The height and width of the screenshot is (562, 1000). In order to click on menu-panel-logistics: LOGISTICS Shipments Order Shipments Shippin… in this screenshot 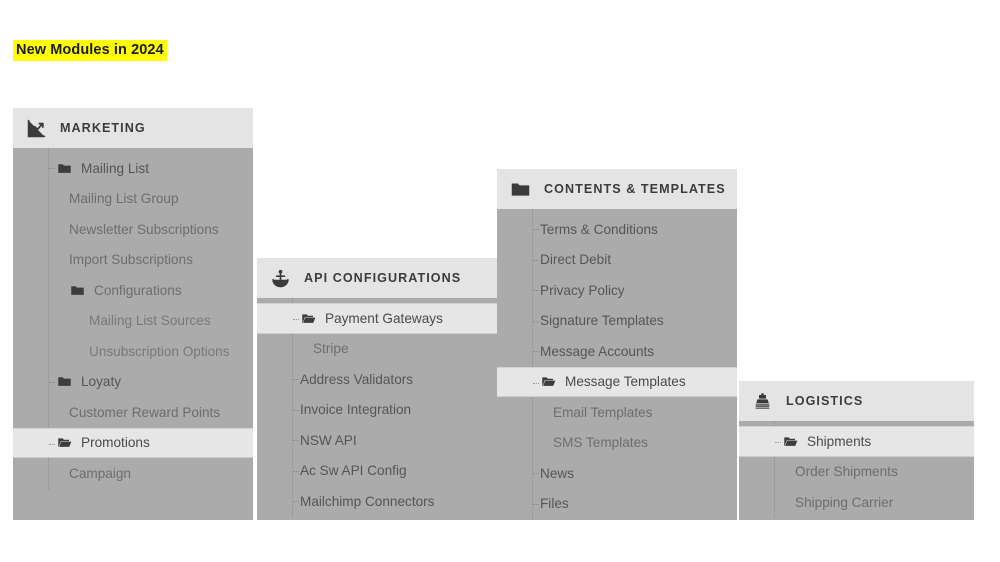, I will do `click(856, 450)`.